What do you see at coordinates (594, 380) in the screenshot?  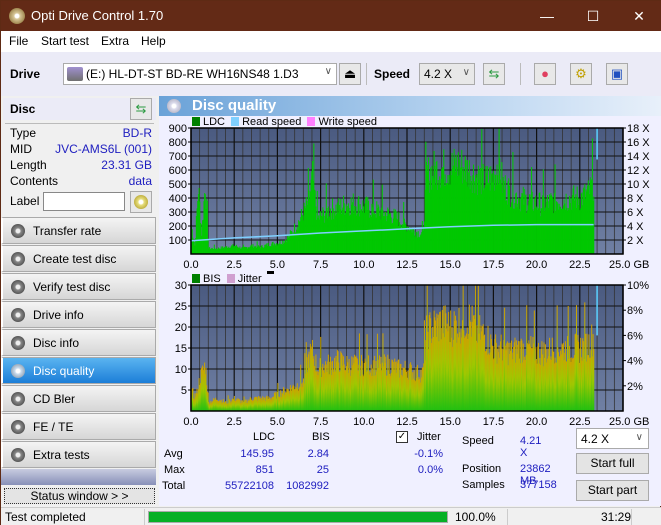 I see `bar-bis` at bounding box center [594, 380].